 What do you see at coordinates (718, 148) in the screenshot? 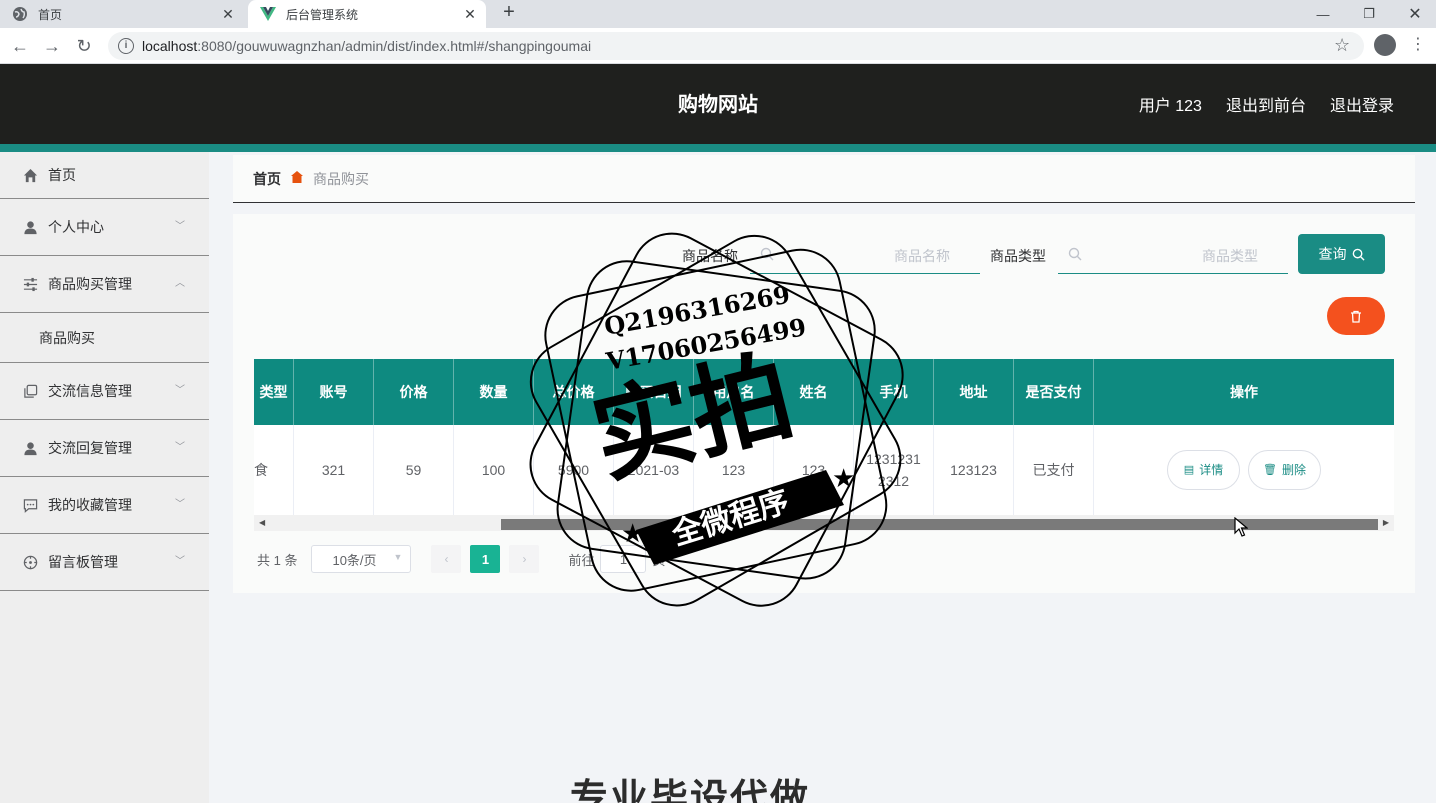
I see `header-accent-strip` at bounding box center [718, 148].